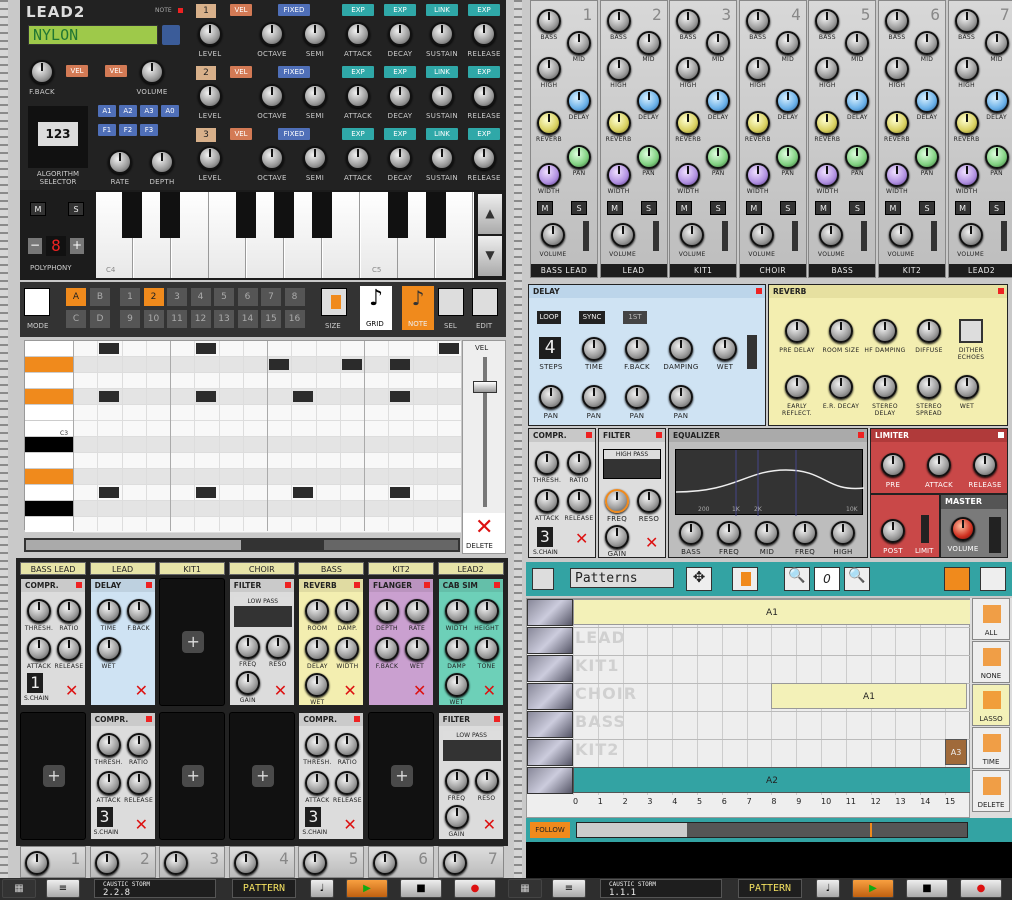 This screenshot has width=1012, height=900. What do you see at coordinates (241, 134) in the screenshot?
I see `operator-3-vel-button: VEL` at bounding box center [241, 134].